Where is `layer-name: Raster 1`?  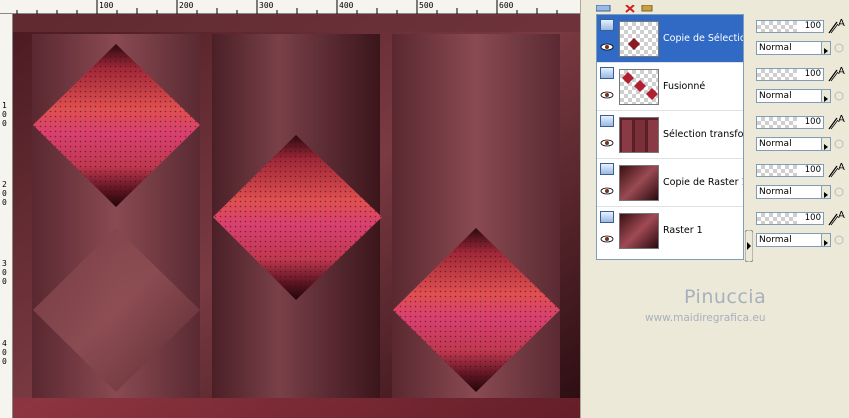 layer-name: Raster 1 is located at coordinates (683, 230).